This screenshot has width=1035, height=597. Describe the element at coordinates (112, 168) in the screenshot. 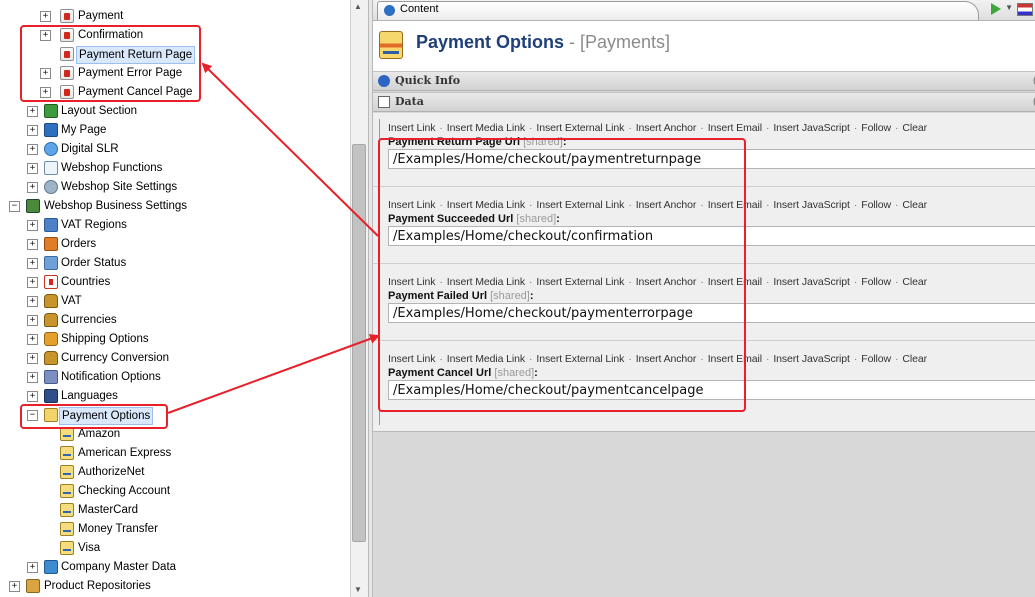

I see `tree-item-label: Webshop Functions` at that location.